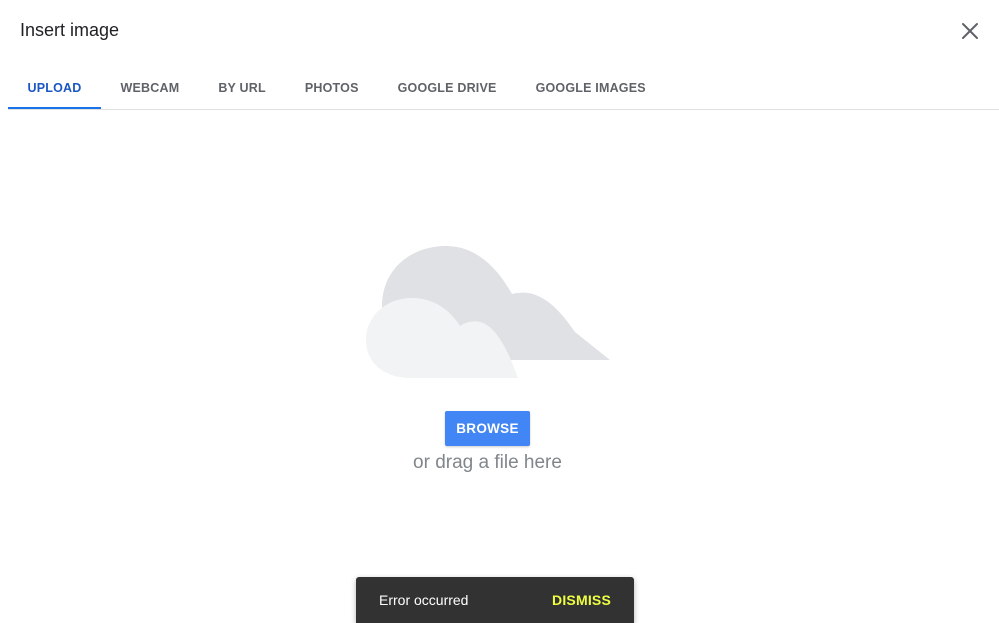  I want to click on browse-button: BROWSE, so click(487, 428).